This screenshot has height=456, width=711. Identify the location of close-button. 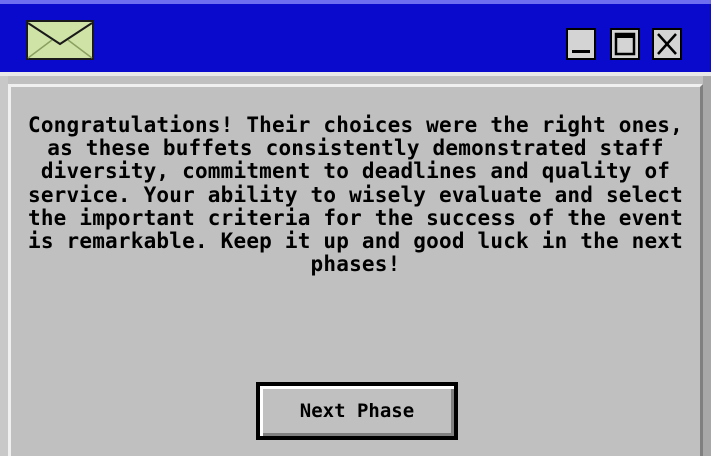
(667, 44).